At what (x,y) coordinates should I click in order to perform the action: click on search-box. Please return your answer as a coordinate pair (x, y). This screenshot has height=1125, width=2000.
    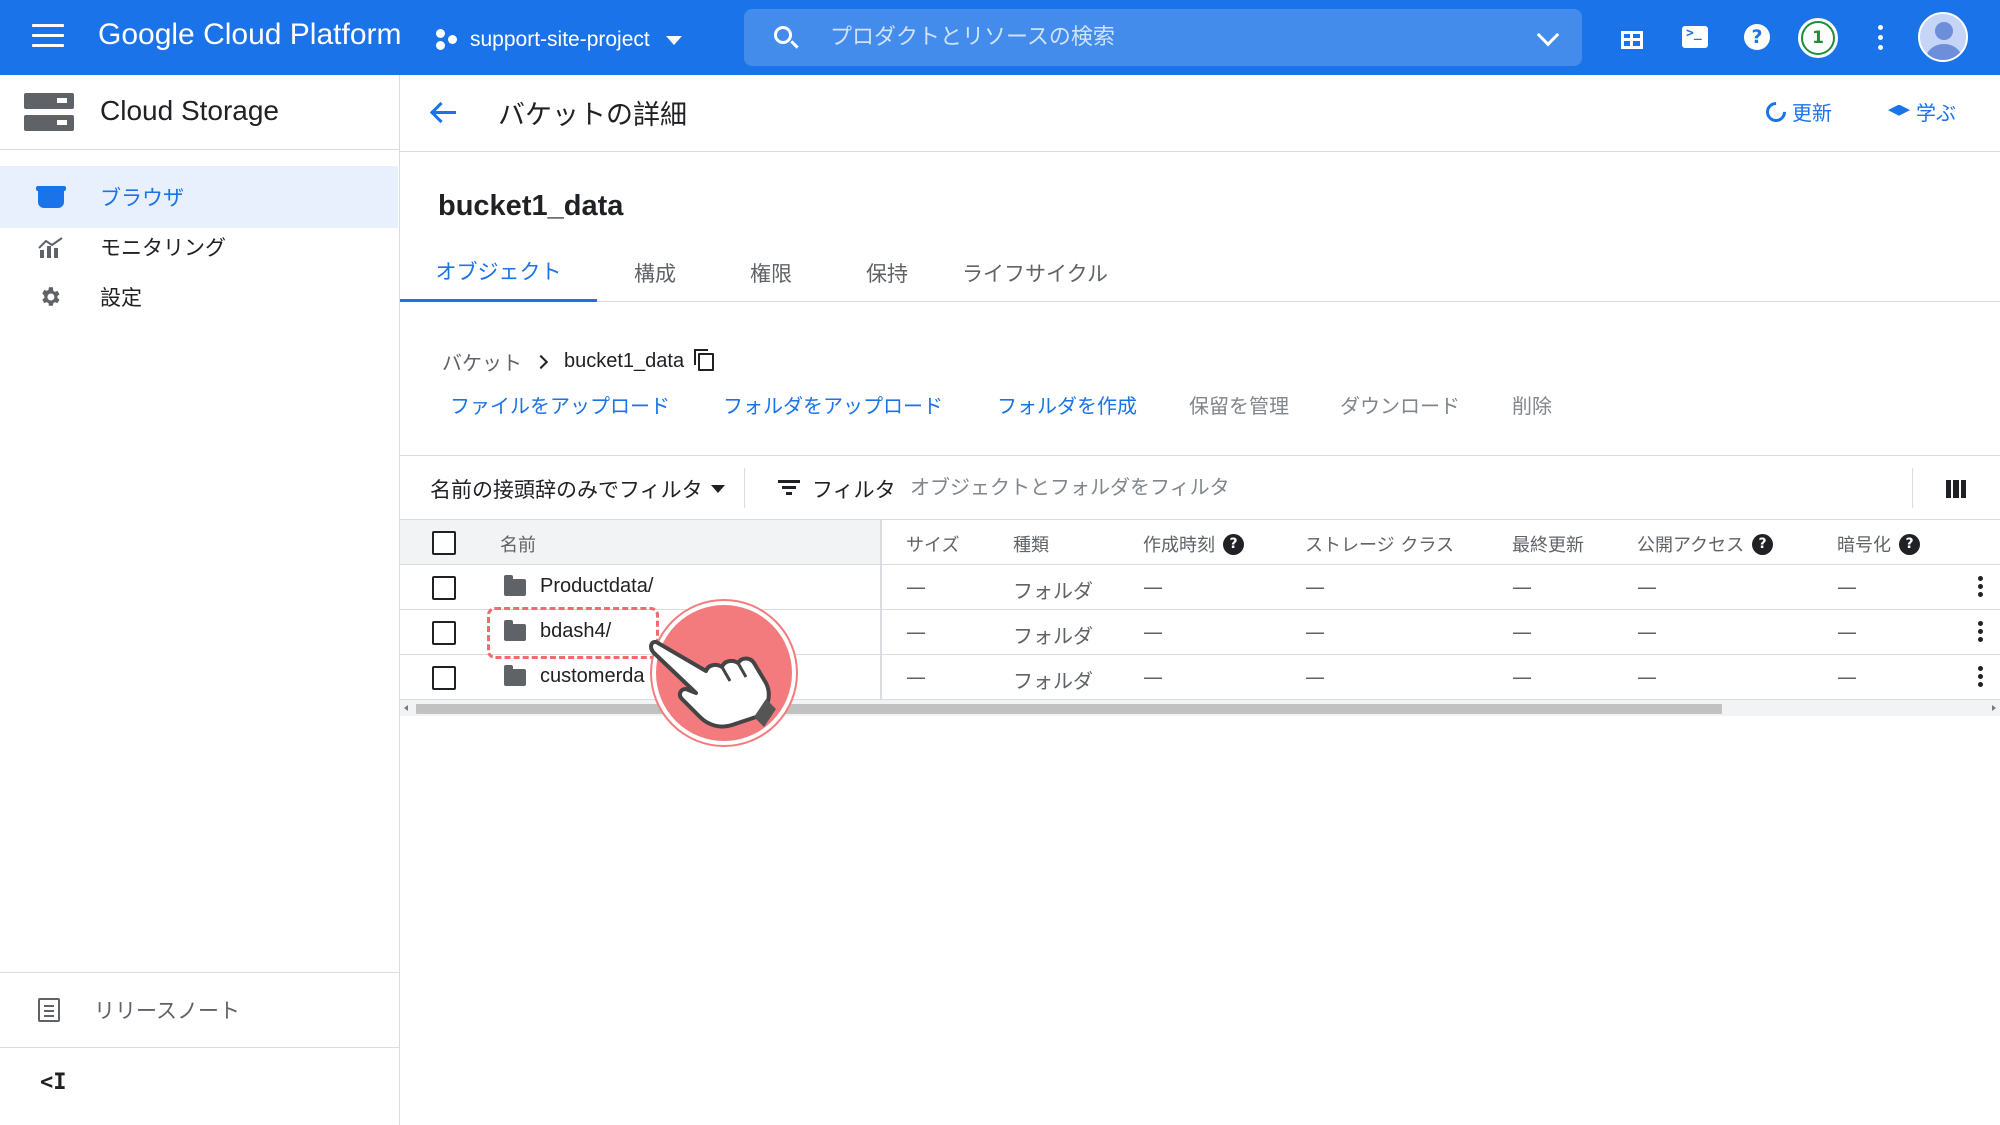
    Looking at the image, I should click on (1163, 37).